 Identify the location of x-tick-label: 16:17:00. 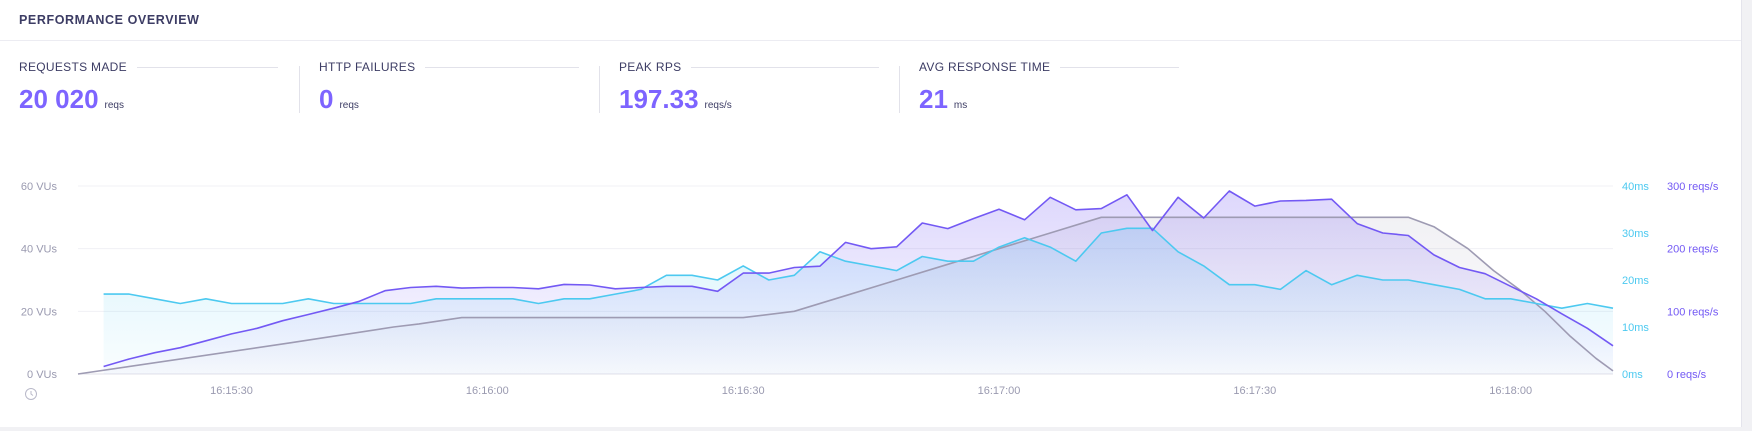
(999, 391).